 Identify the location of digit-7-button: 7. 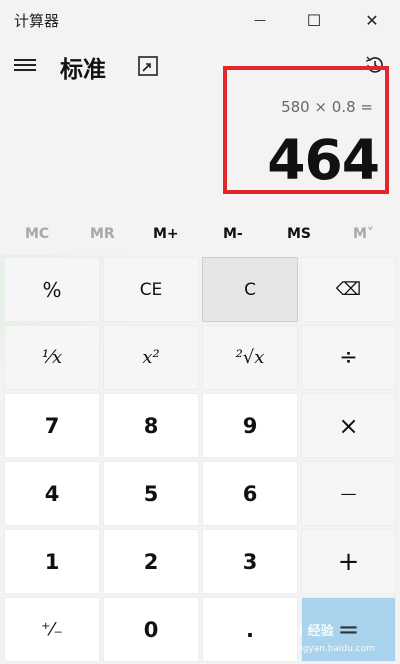
(52, 425).